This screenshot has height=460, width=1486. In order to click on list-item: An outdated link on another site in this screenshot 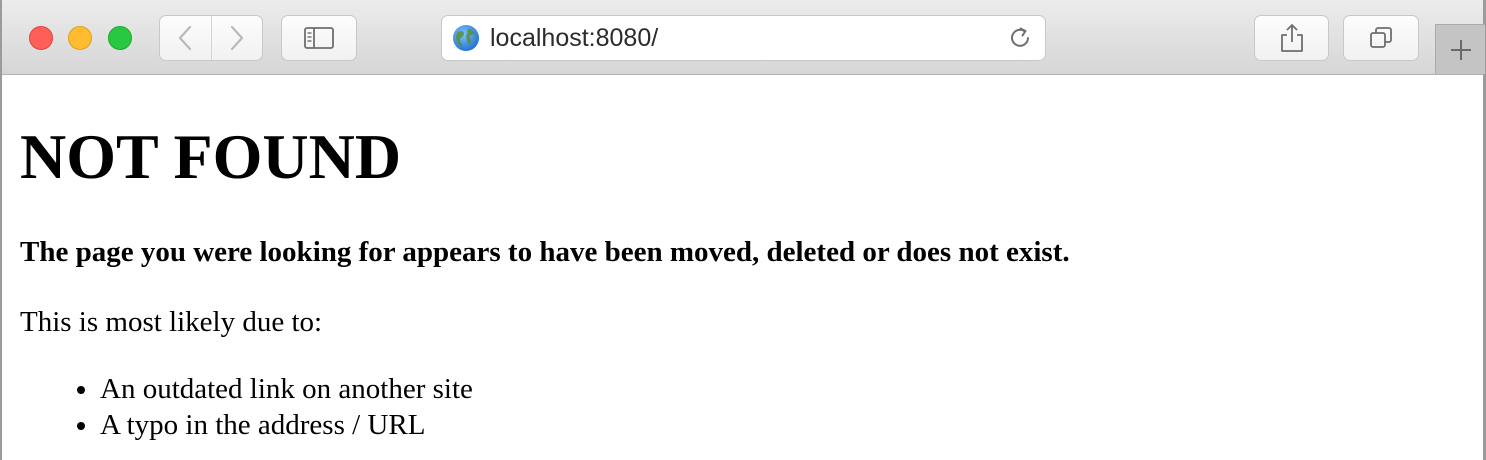, I will do `click(286, 389)`.